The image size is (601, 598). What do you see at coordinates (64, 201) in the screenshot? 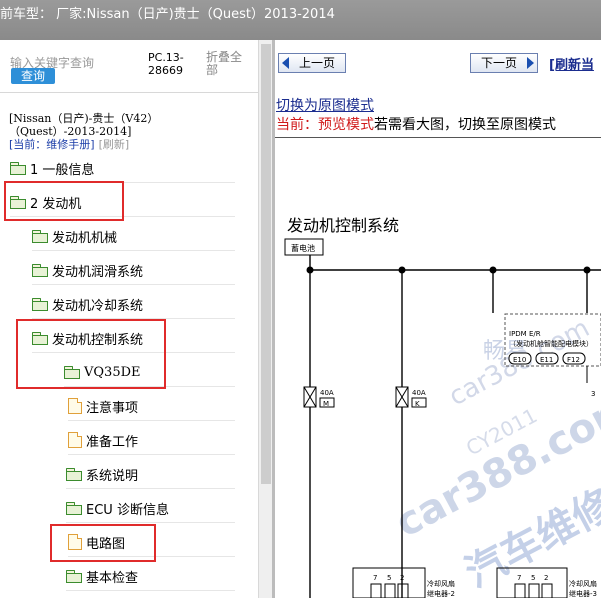
I see `highlight-engine` at bounding box center [64, 201].